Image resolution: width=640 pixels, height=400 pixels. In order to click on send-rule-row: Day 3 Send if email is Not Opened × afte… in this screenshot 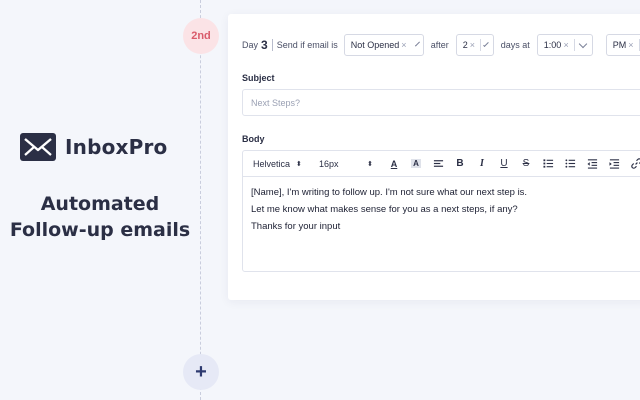, I will do `click(441, 45)`.